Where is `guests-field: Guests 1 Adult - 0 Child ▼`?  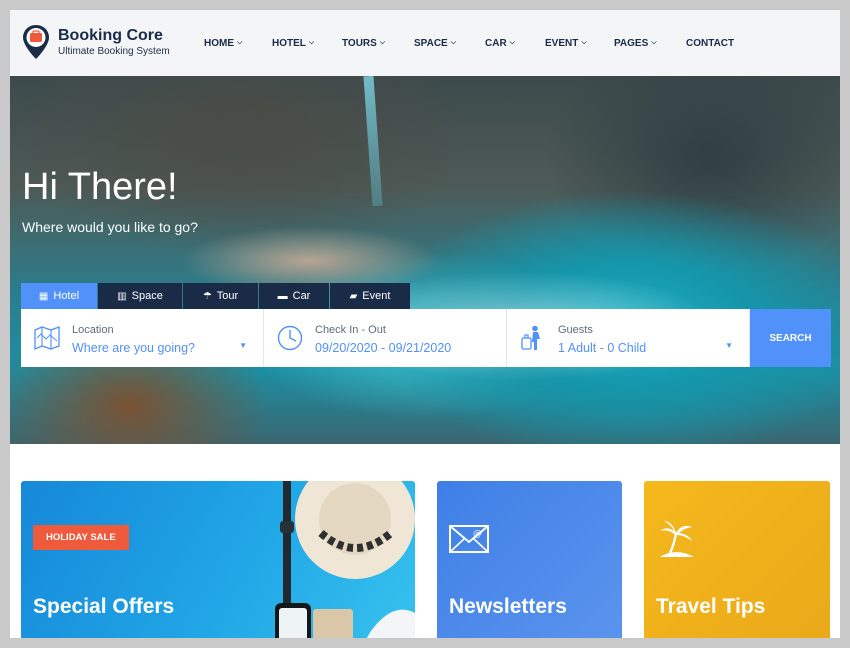
guests-field: Guests 1 Adult - 0 Child ▼ is located at coordinates (628, 338).